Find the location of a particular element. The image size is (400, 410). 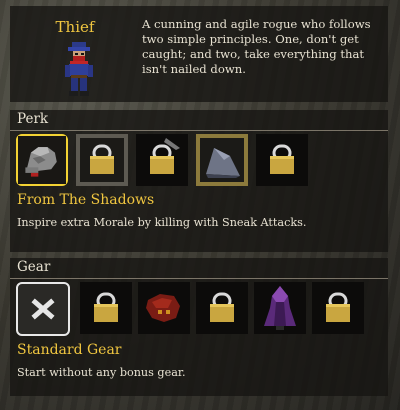

thief-character-icon is located at coordinates (79, 71).